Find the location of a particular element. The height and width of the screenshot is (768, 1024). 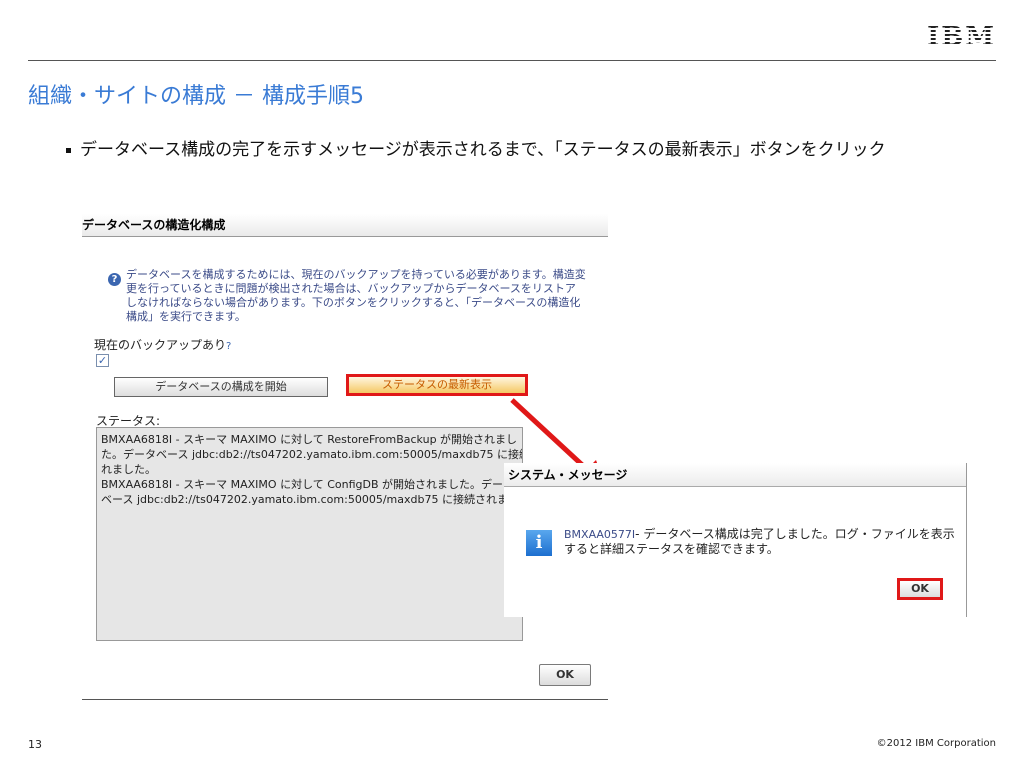

page-number: 13 is located at coordinates (35, 744).